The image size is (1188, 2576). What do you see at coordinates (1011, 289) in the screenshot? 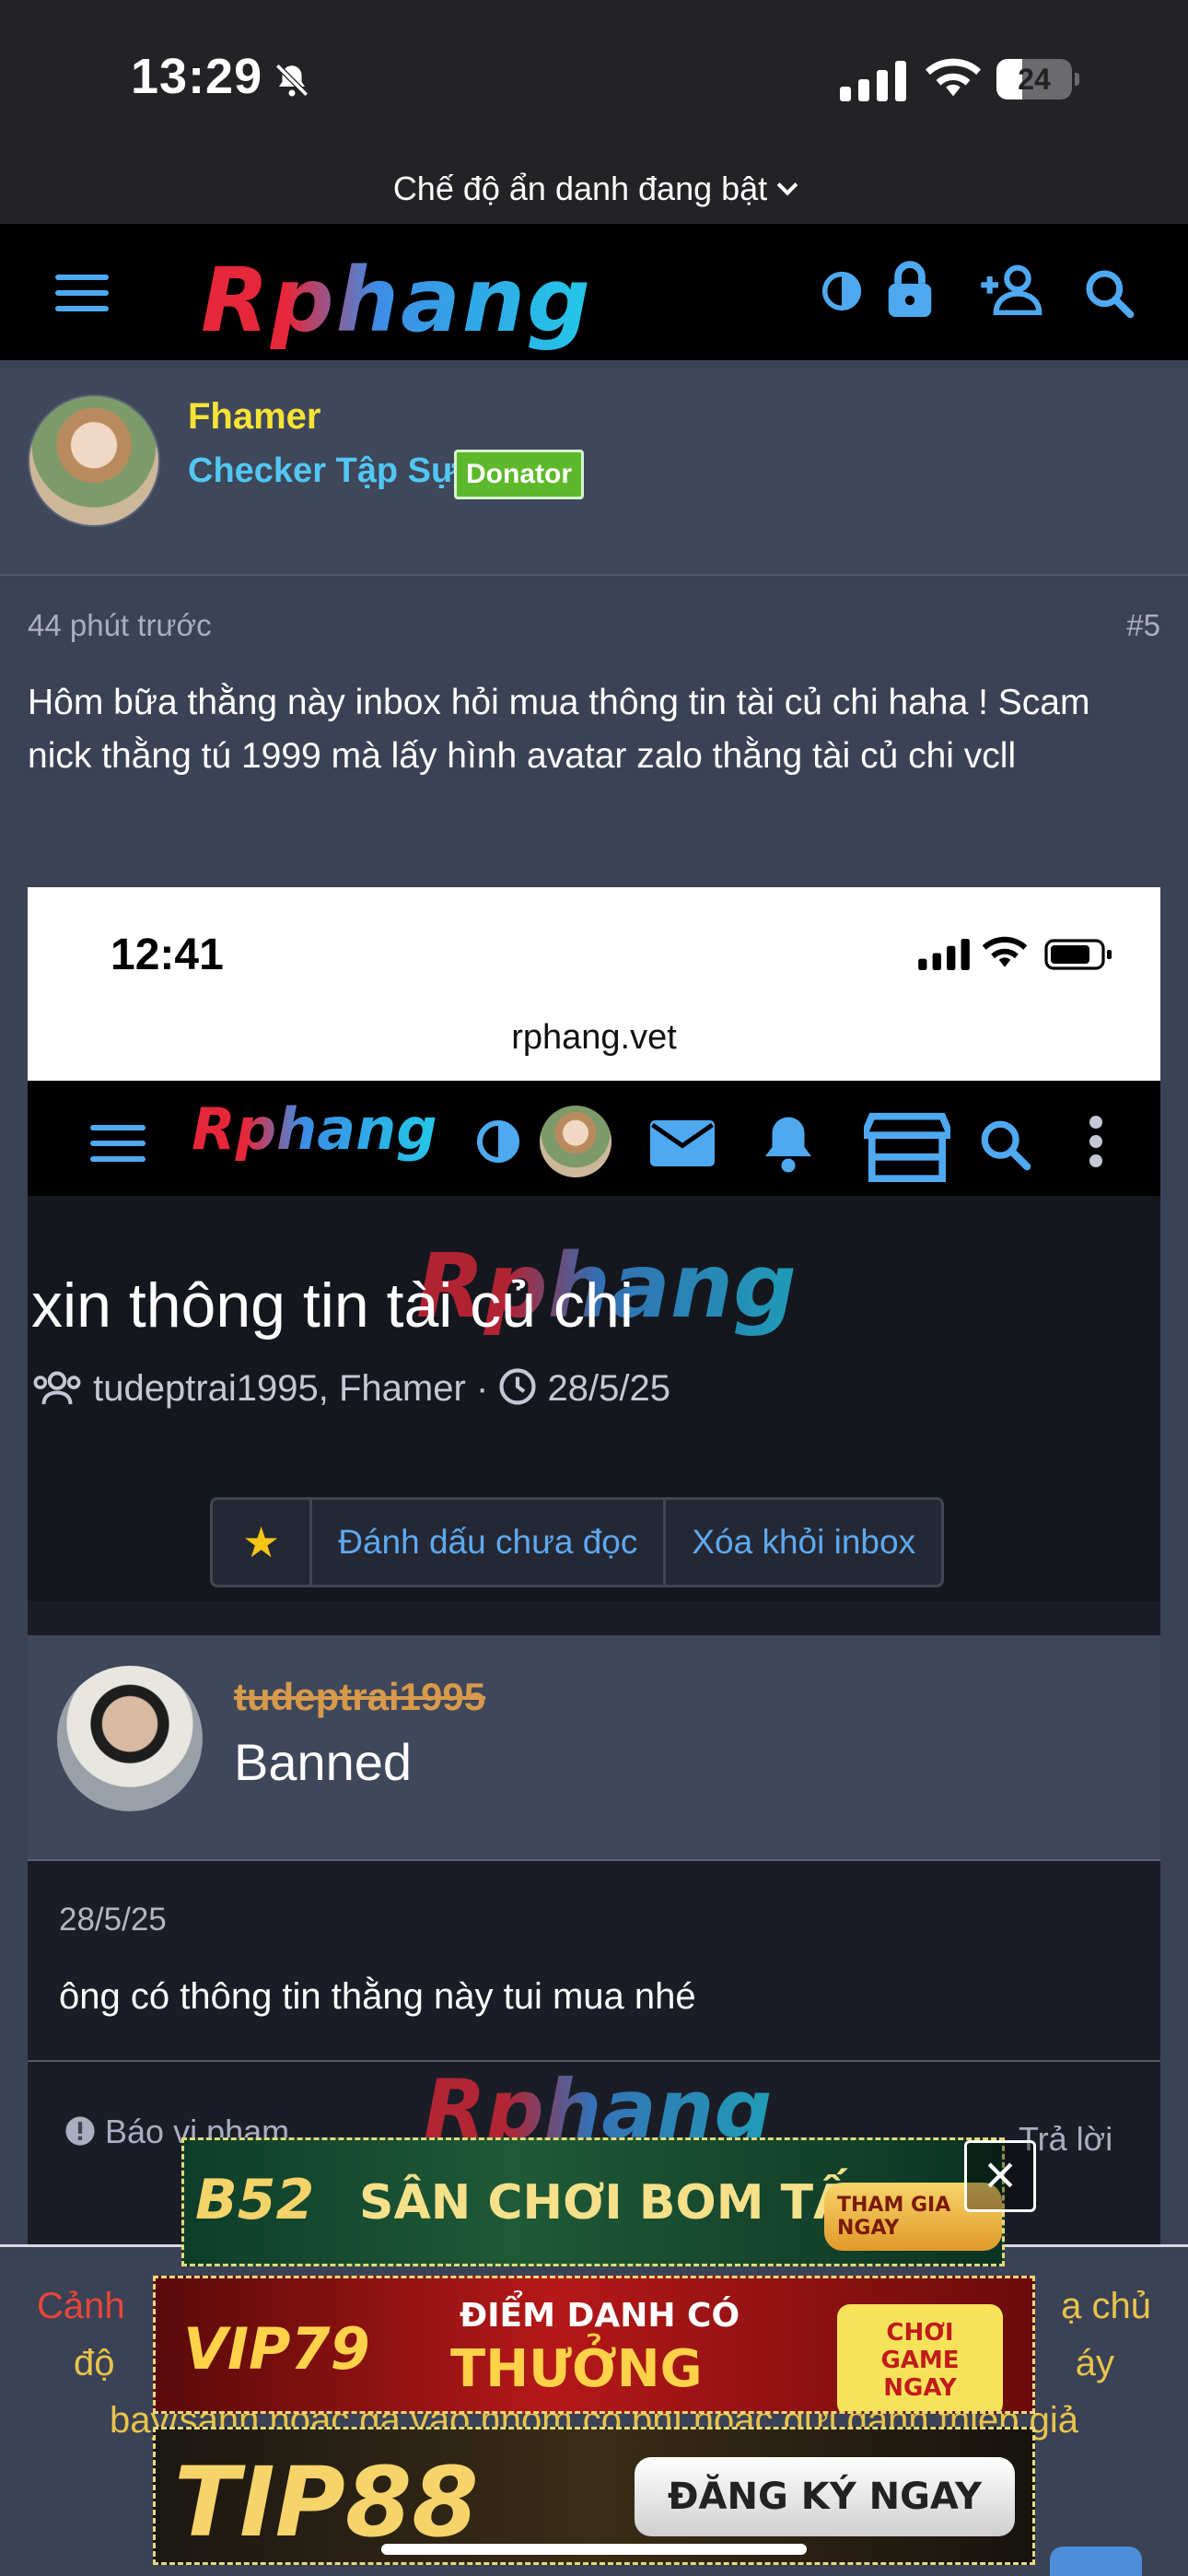
I see `add-user-icon` at bounding box center [1011, 289].